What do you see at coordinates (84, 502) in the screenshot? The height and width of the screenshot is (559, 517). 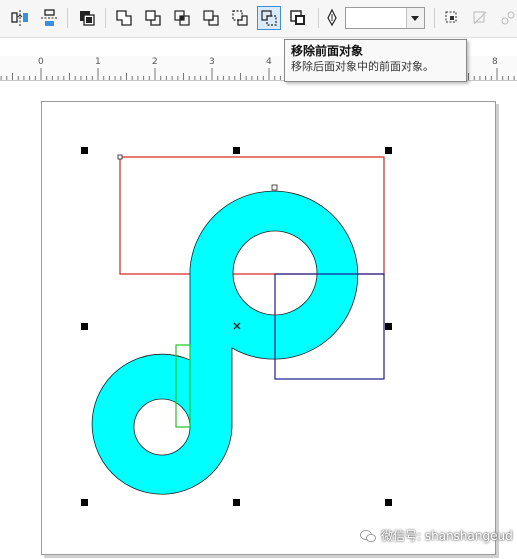 I see `selection-handle-bottom-left` at bounding box center [84, 502].